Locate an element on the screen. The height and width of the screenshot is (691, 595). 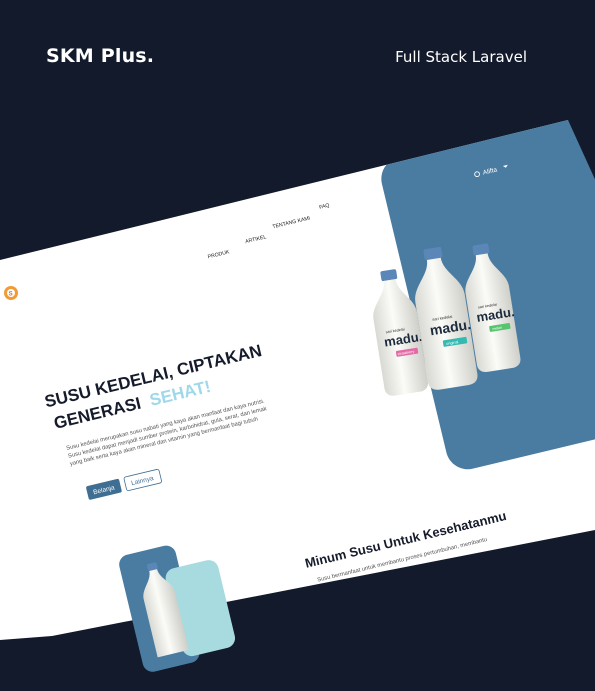
svg-text: S is located at coordinates (11, 295).